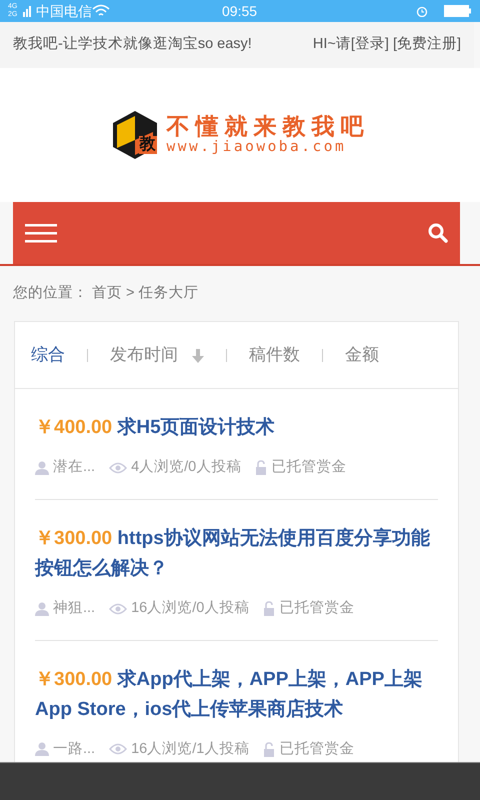  Describe the element at coordinates (236, 554) in the screenshot. I see `task-title: ￥300.00 https协议网站无法使用百度分享功能按钮怎么解决？` at that location.